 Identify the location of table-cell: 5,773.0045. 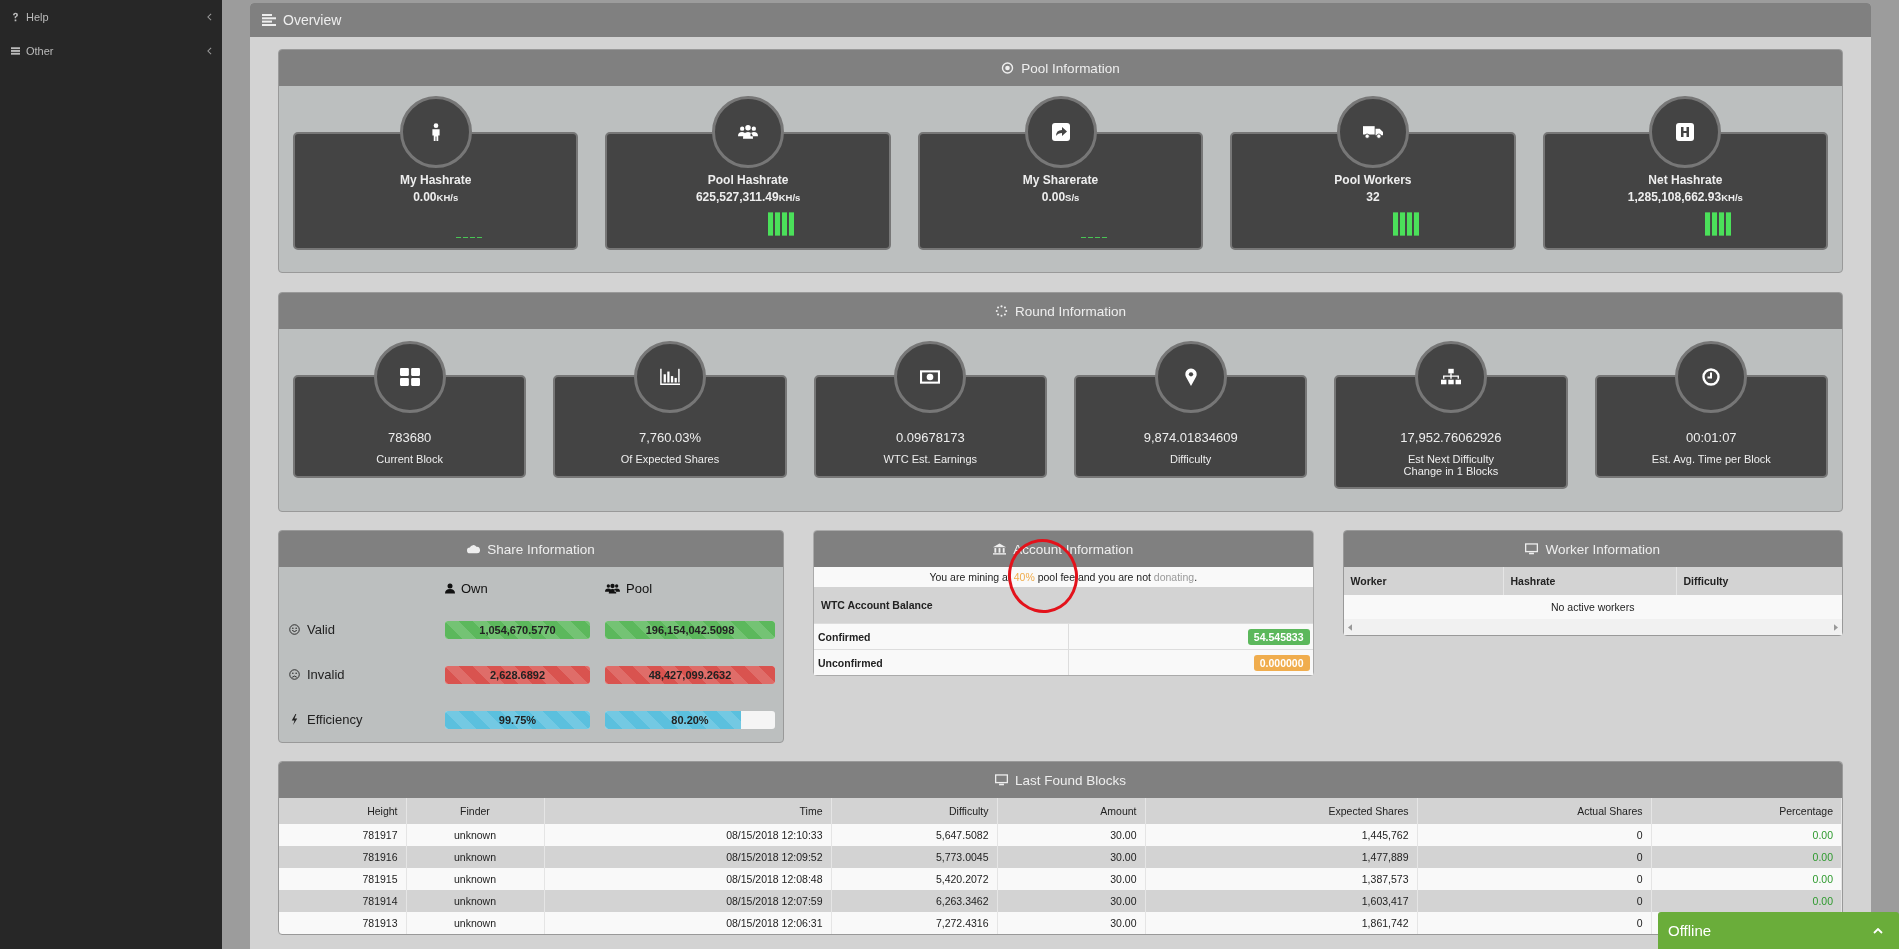
(914, 857).